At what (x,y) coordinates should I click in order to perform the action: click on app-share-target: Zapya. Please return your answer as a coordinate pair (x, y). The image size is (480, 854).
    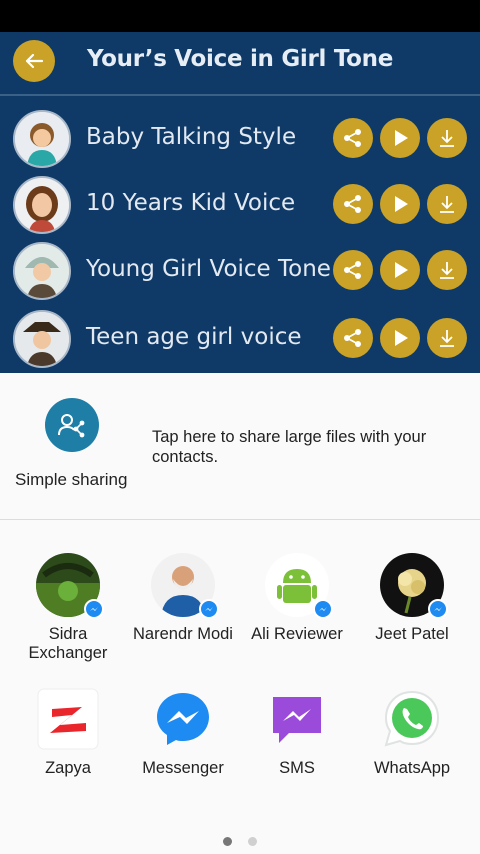
    Looking at the image, I should click on (68, 732).